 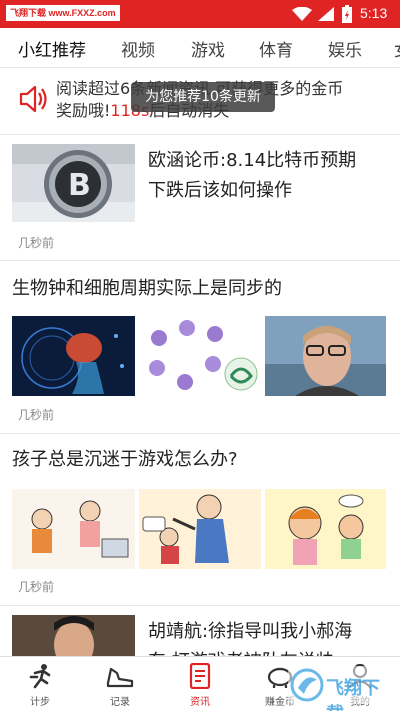 I want to click on signal-icon, so click(x=326, y=14).